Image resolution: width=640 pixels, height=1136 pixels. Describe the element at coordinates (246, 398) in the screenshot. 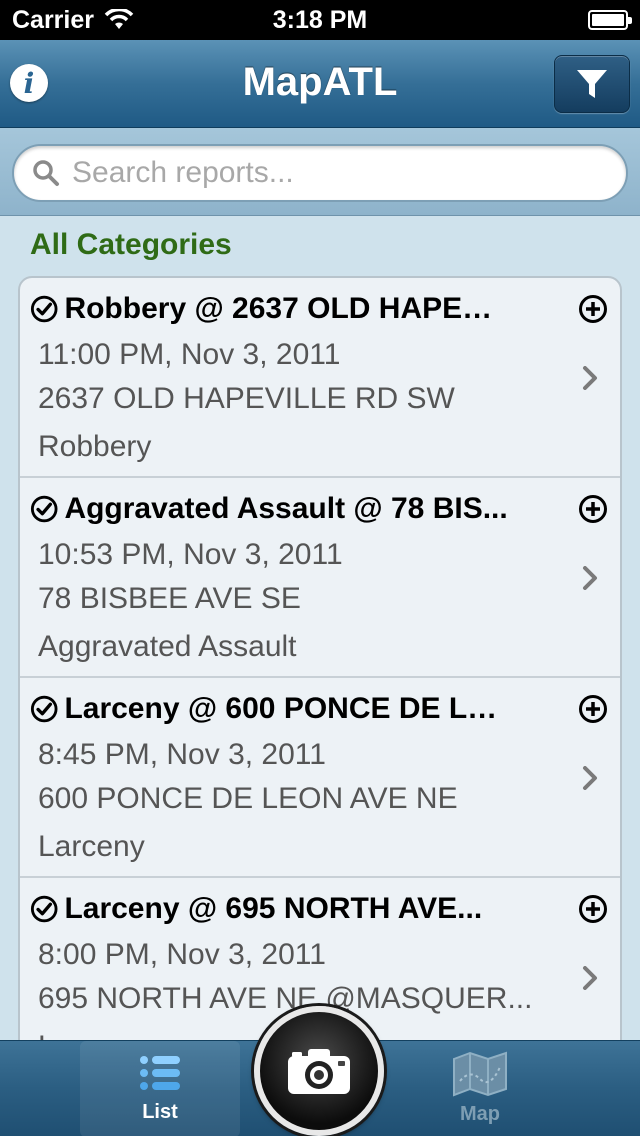

I see `report-address: 2637 OLD HAPEVILLE RD SW` at that location.